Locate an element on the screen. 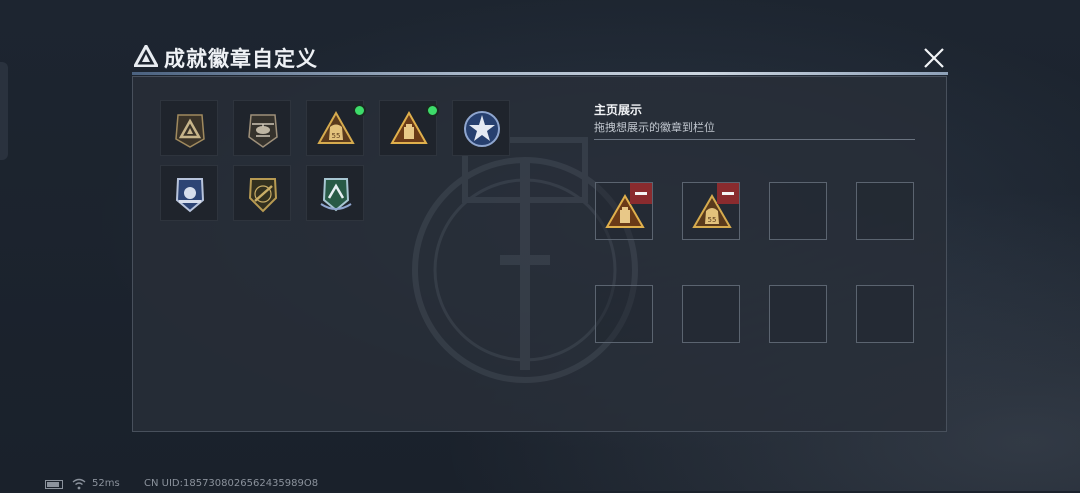  badge-green-crest is located at coordinates (335, 193).